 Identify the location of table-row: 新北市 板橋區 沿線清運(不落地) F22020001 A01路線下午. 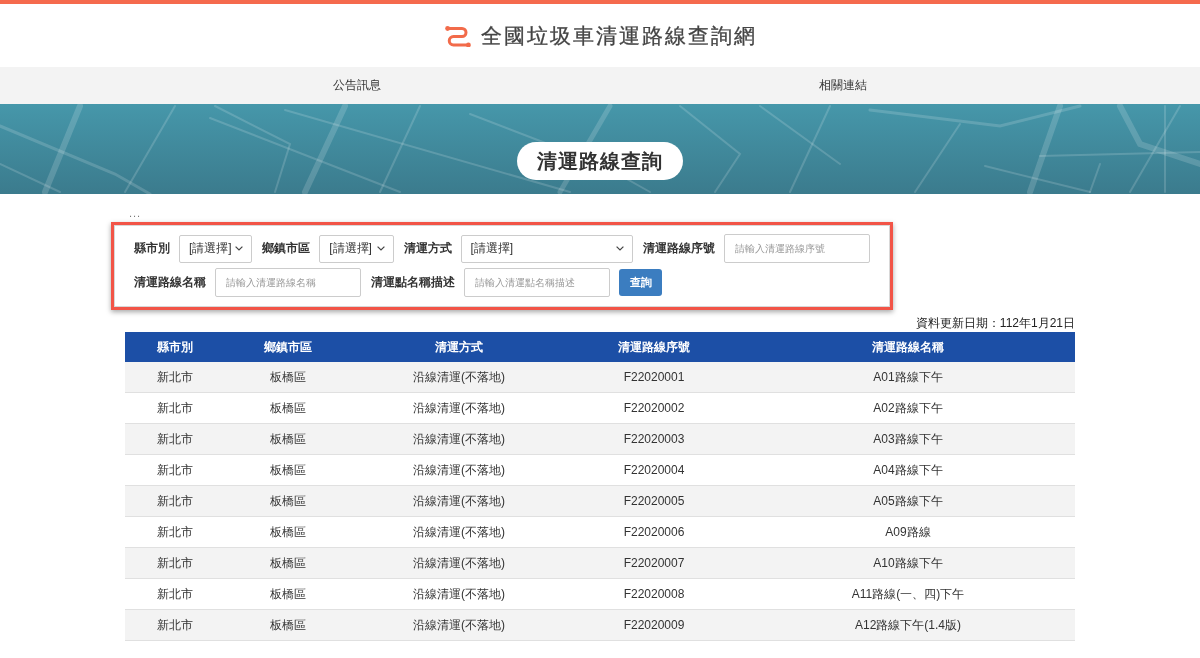
(600, 377).